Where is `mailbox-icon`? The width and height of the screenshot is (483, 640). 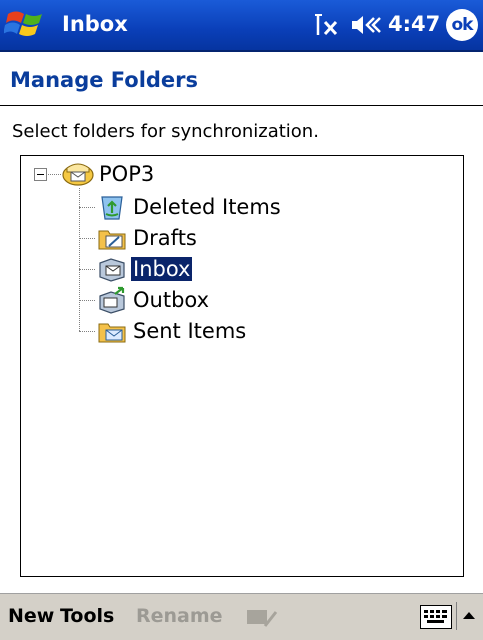
mailbox-icon is located at coordinates (78, 174).